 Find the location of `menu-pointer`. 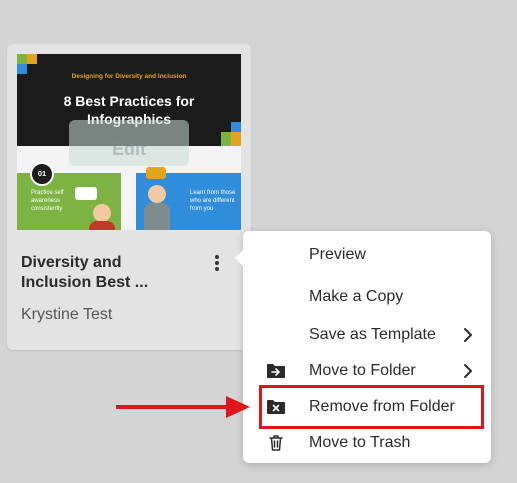

menu-pointer is located at coordinates (239, 258).